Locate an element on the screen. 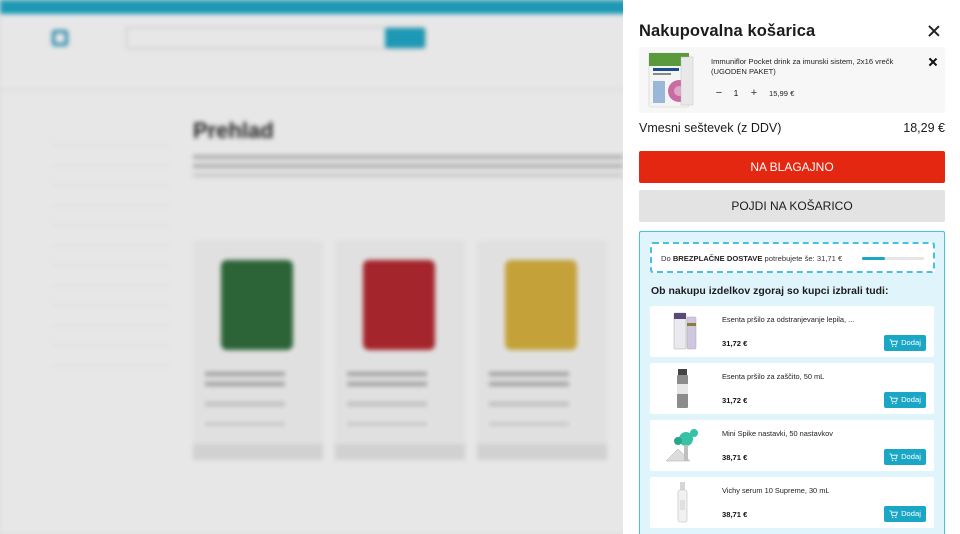 The width and height of the screenshot is (960, 534). product-tube-icon is located at coordinates (685, 331).